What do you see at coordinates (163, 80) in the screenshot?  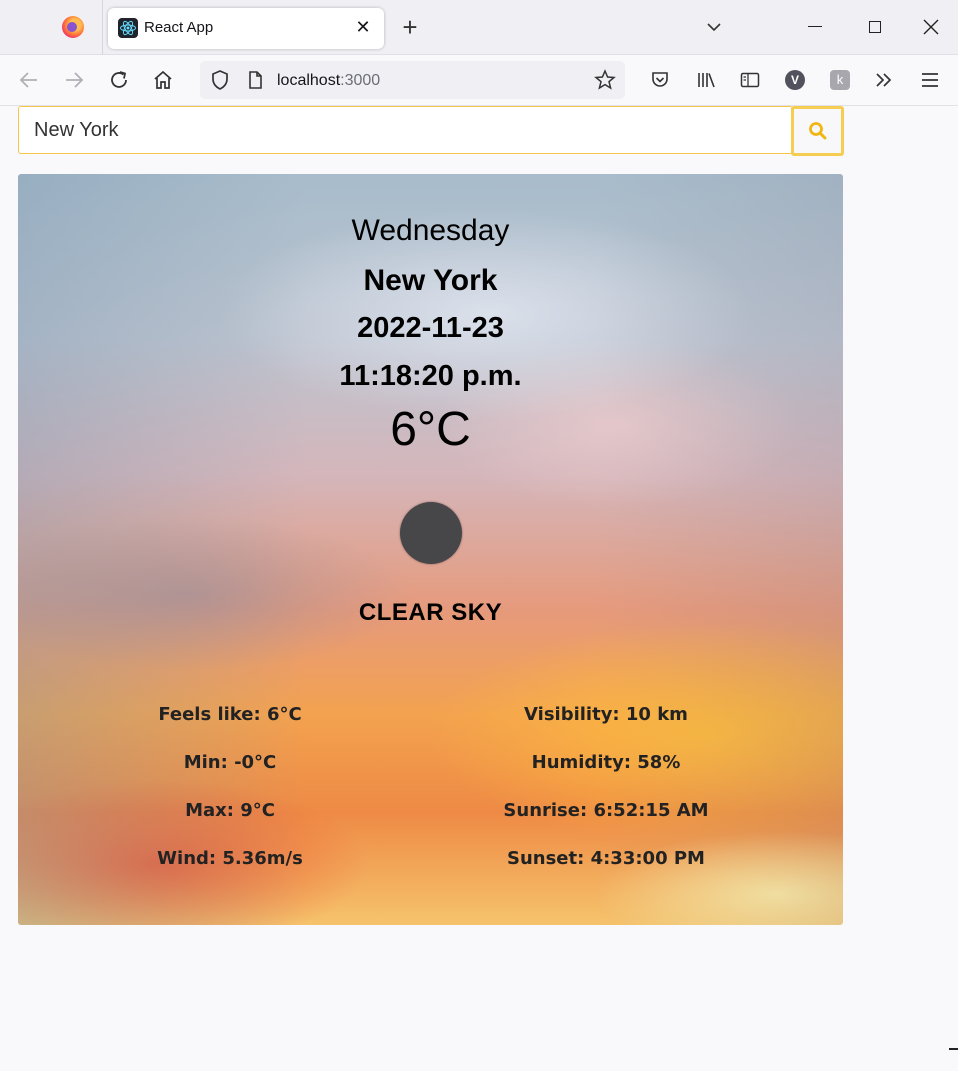 I see `home-icon` at bounding box center [163, 80].